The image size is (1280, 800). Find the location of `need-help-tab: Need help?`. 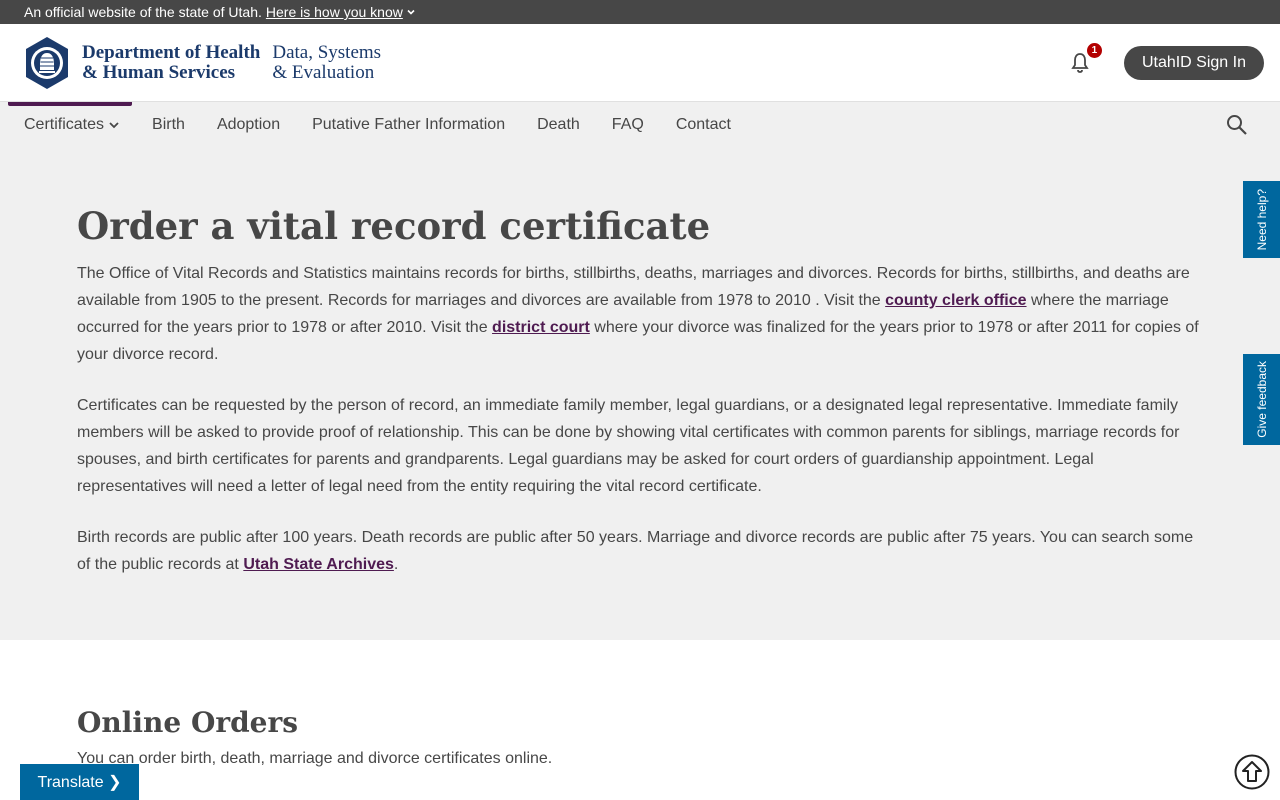

need-help-tab: Need help? is located at coordinates (1261, 219).